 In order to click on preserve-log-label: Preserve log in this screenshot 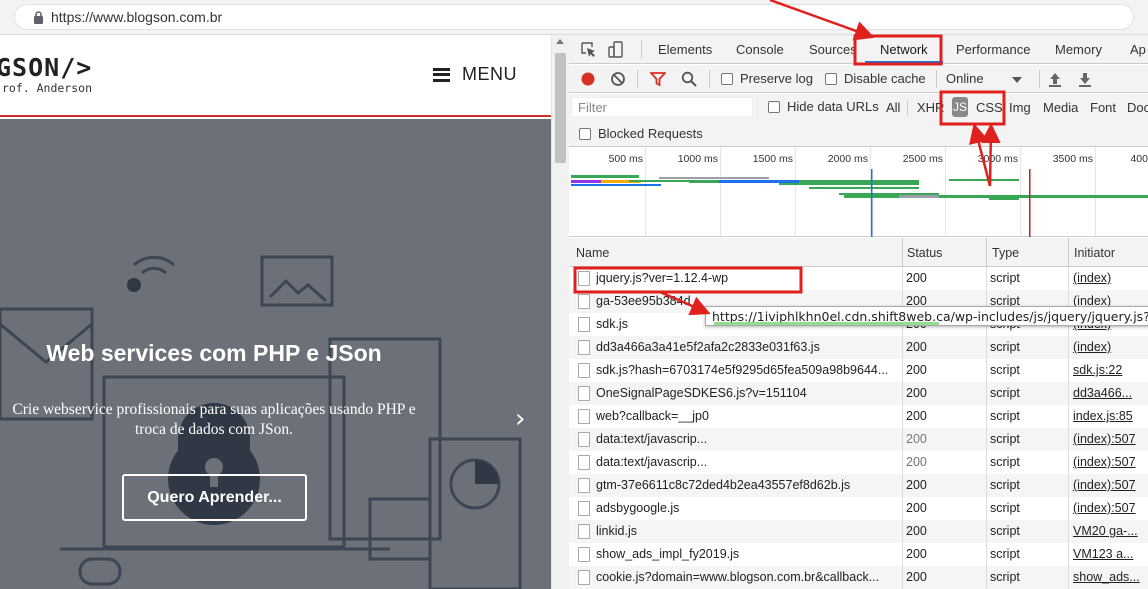, I will do `click(776, 78)`.